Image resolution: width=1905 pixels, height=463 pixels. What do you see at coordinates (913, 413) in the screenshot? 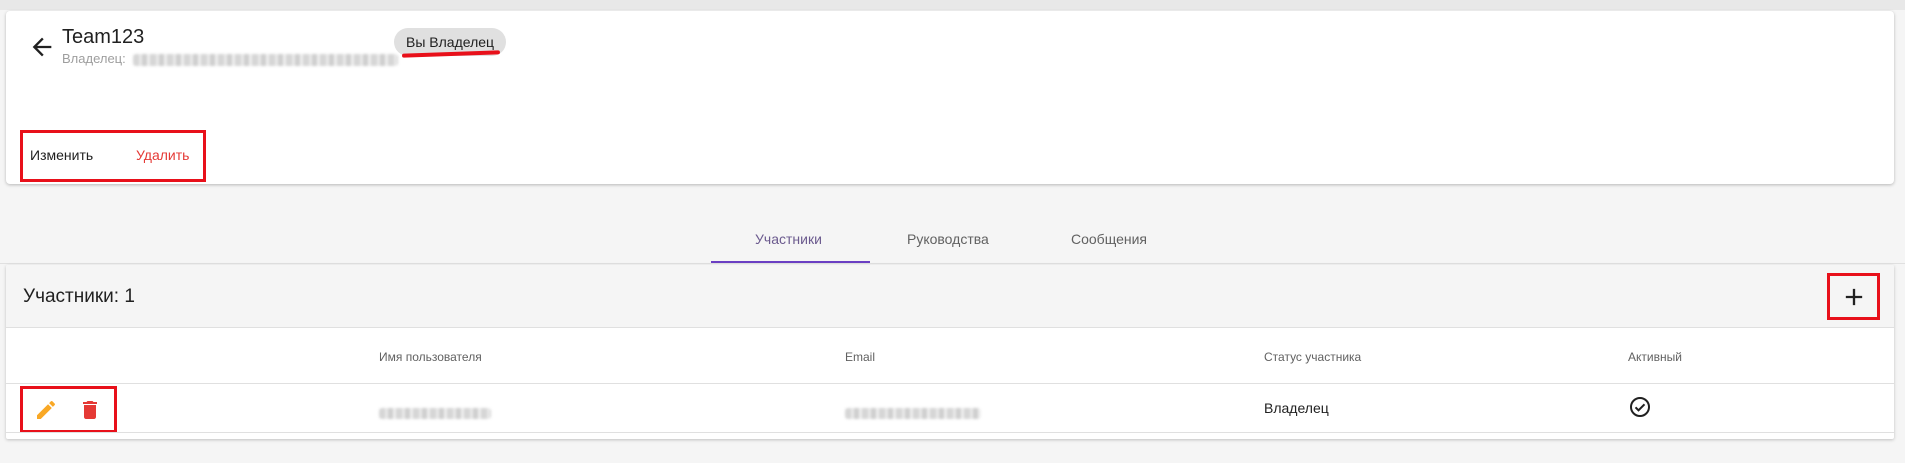
I see `email-redacted` at bounding box center [913, 413].